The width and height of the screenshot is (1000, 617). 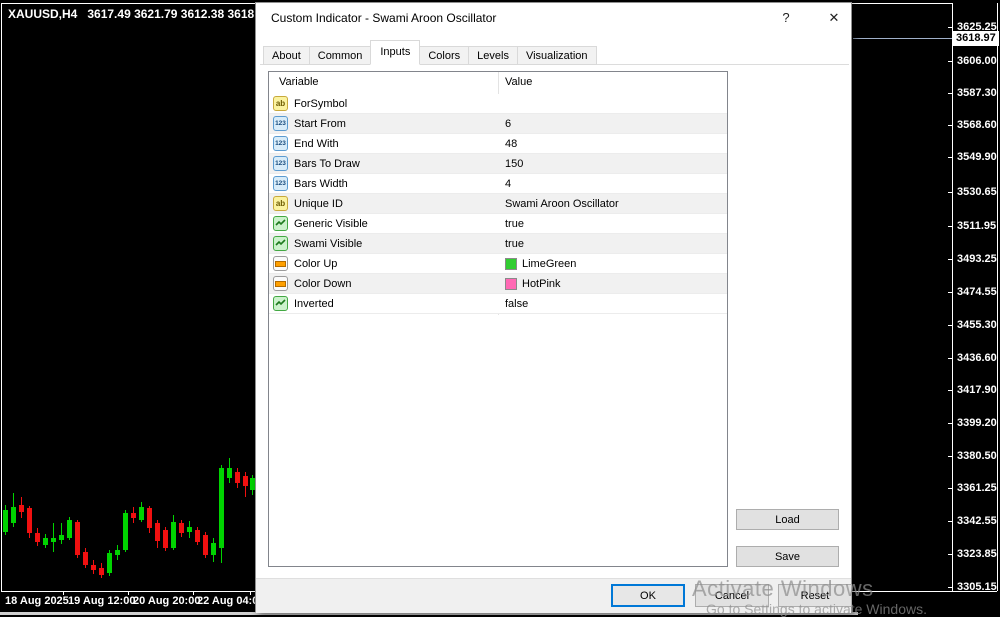 What do you see at coordinates (384, 103) in the screenshot?
I see `param-name-cell: ab ForSymbol` at bounding box center [384, 103].